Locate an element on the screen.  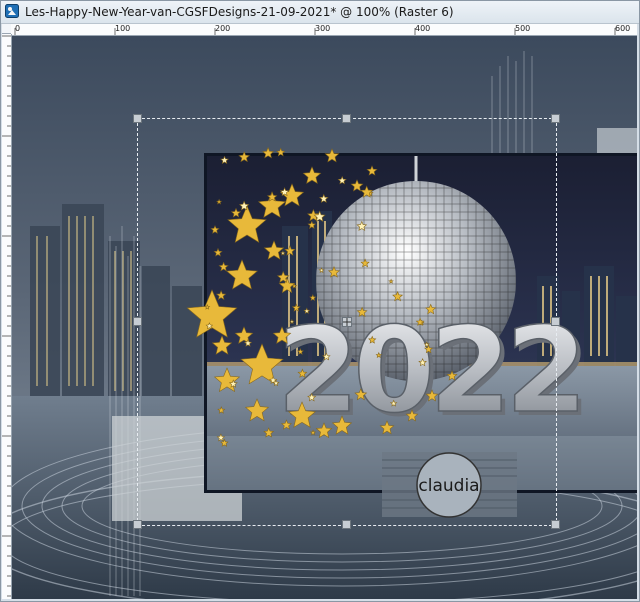
ruler-label-0: 0 is located at coordinates (18, 28).